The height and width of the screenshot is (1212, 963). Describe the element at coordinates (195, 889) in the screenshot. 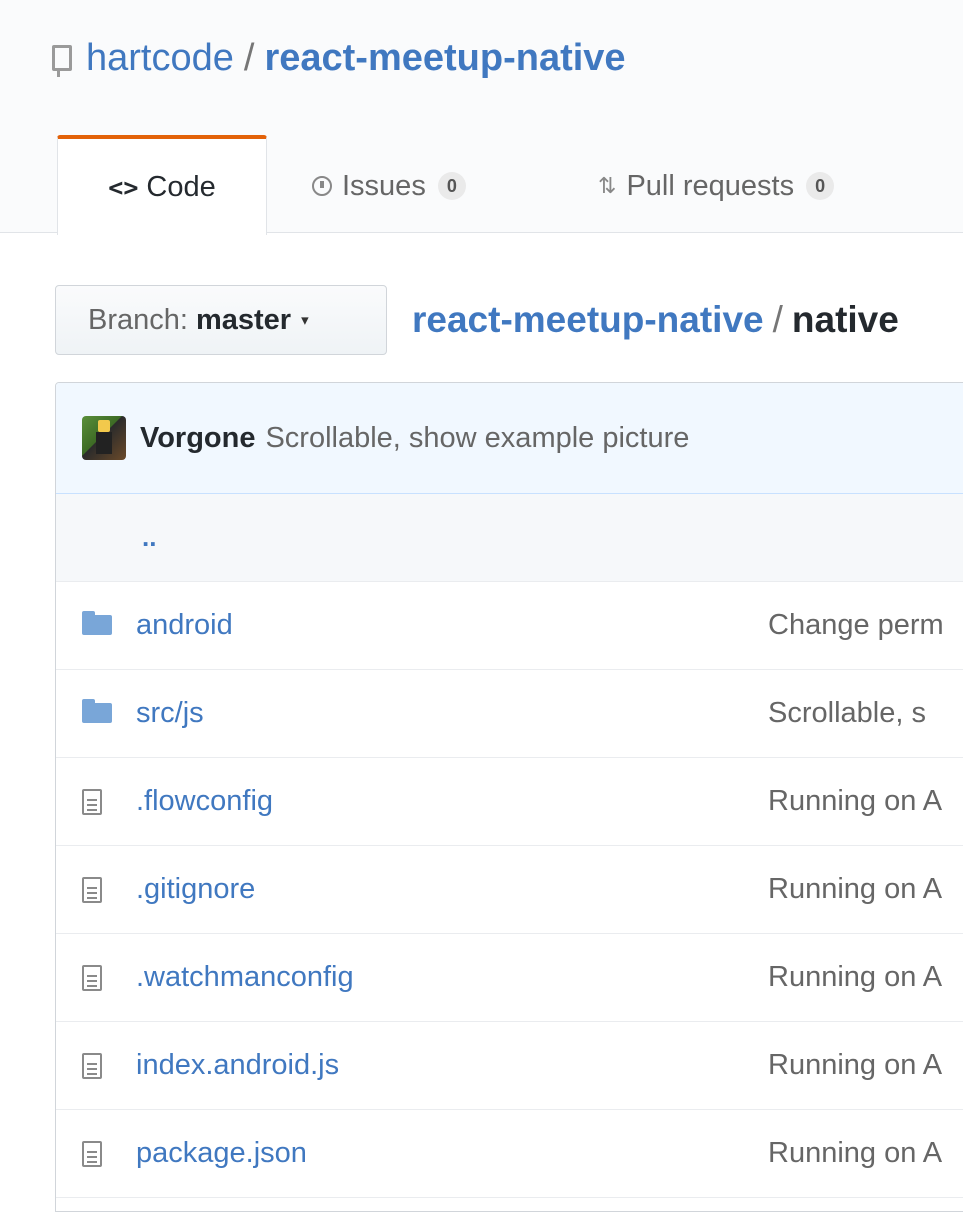

I see `file-name-link: .gitignore` at that location.